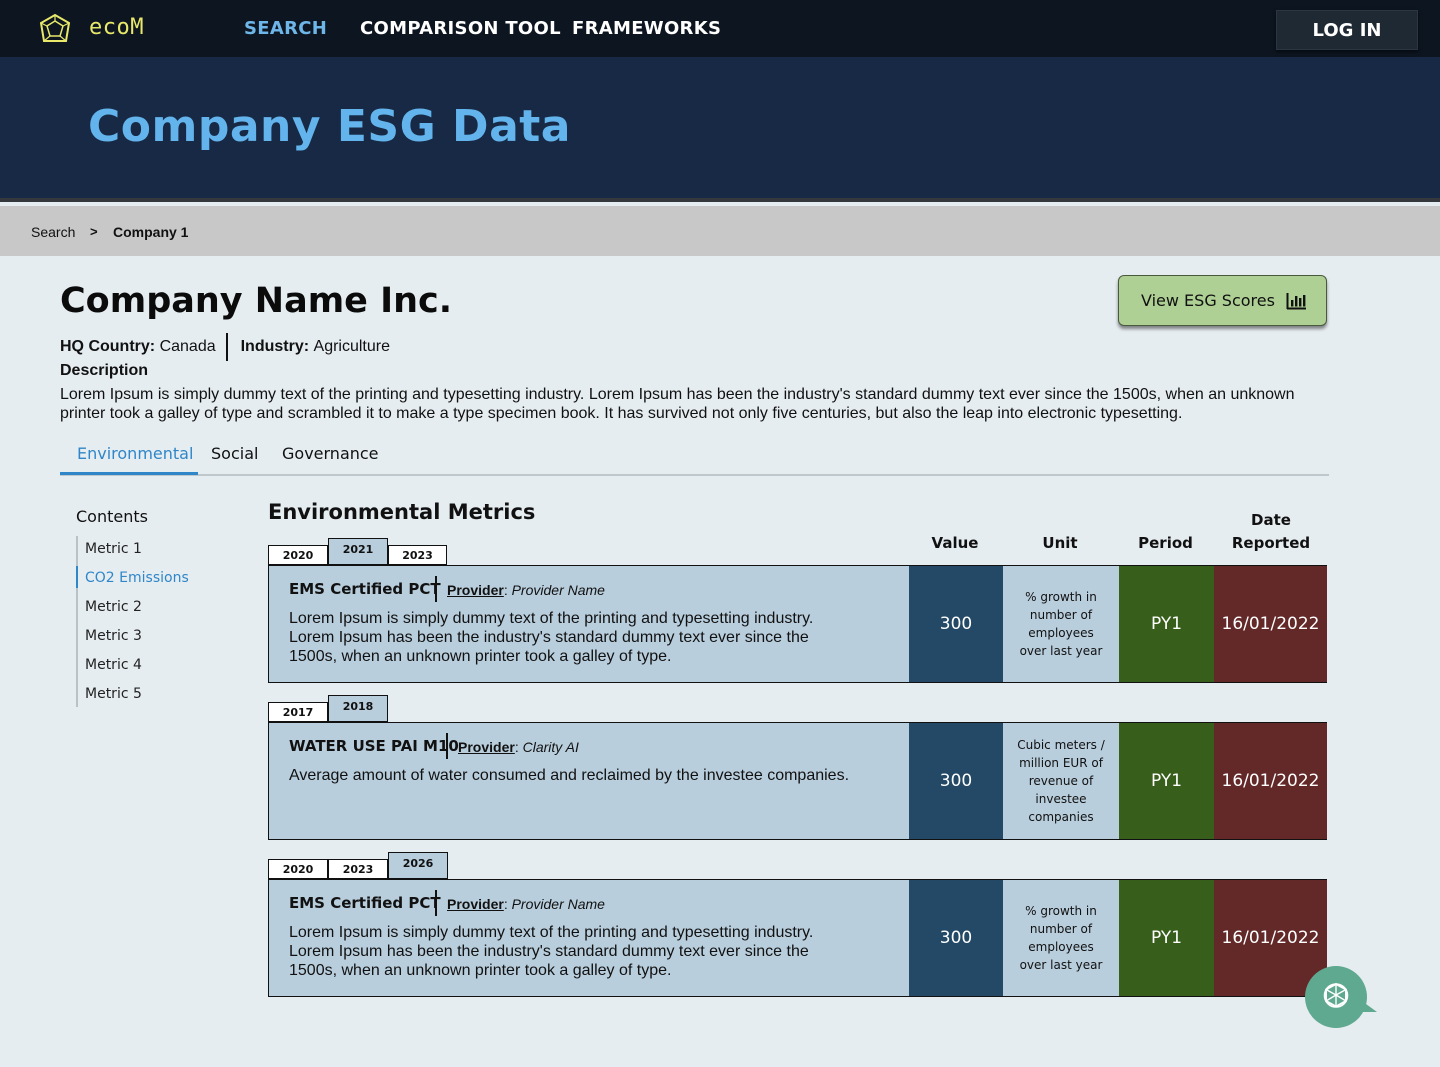 The width and height of the screenshot is (1440, 1067). Describe the element at coordinates (418, 865) in the screenshot. I see `year-tab-active: 2026` at that location.